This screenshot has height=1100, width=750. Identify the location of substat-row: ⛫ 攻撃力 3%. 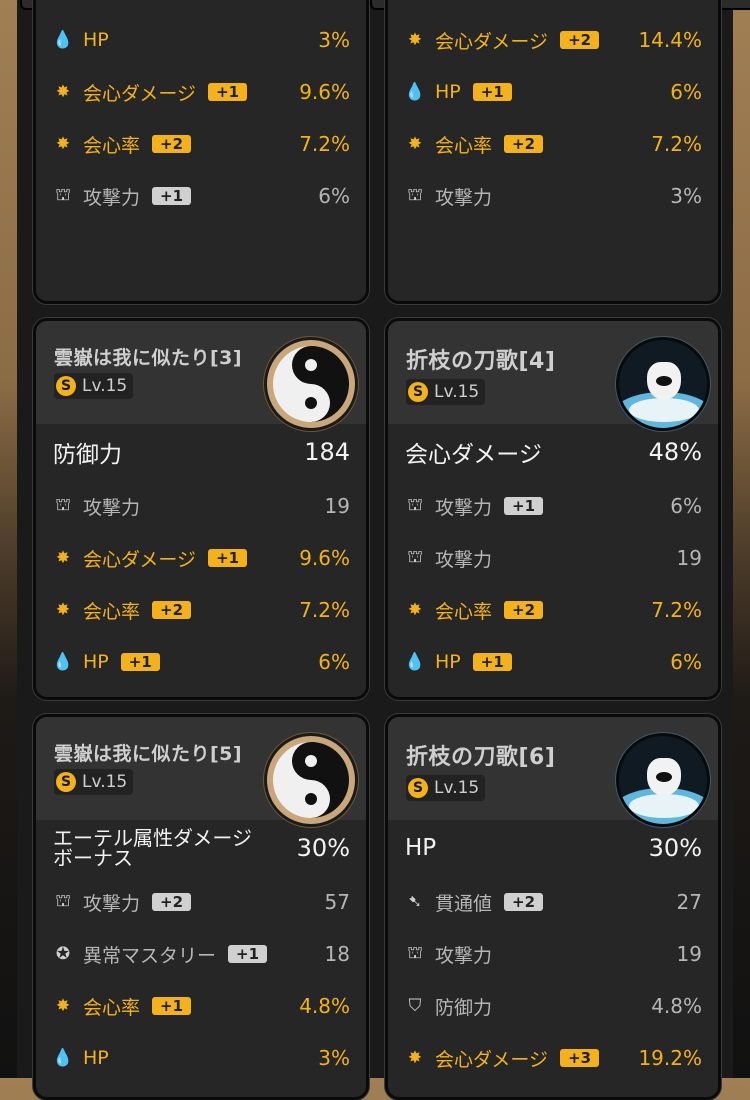
(553, 196).